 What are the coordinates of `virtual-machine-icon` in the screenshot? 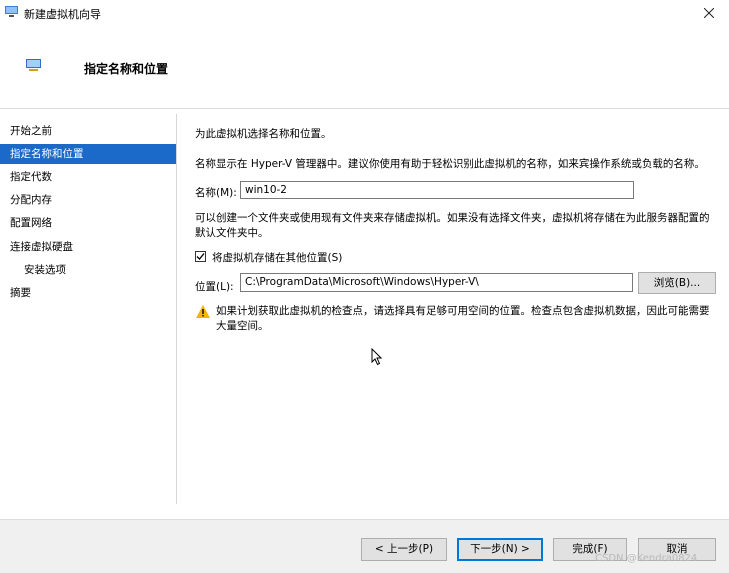 It's located at (33, 65).